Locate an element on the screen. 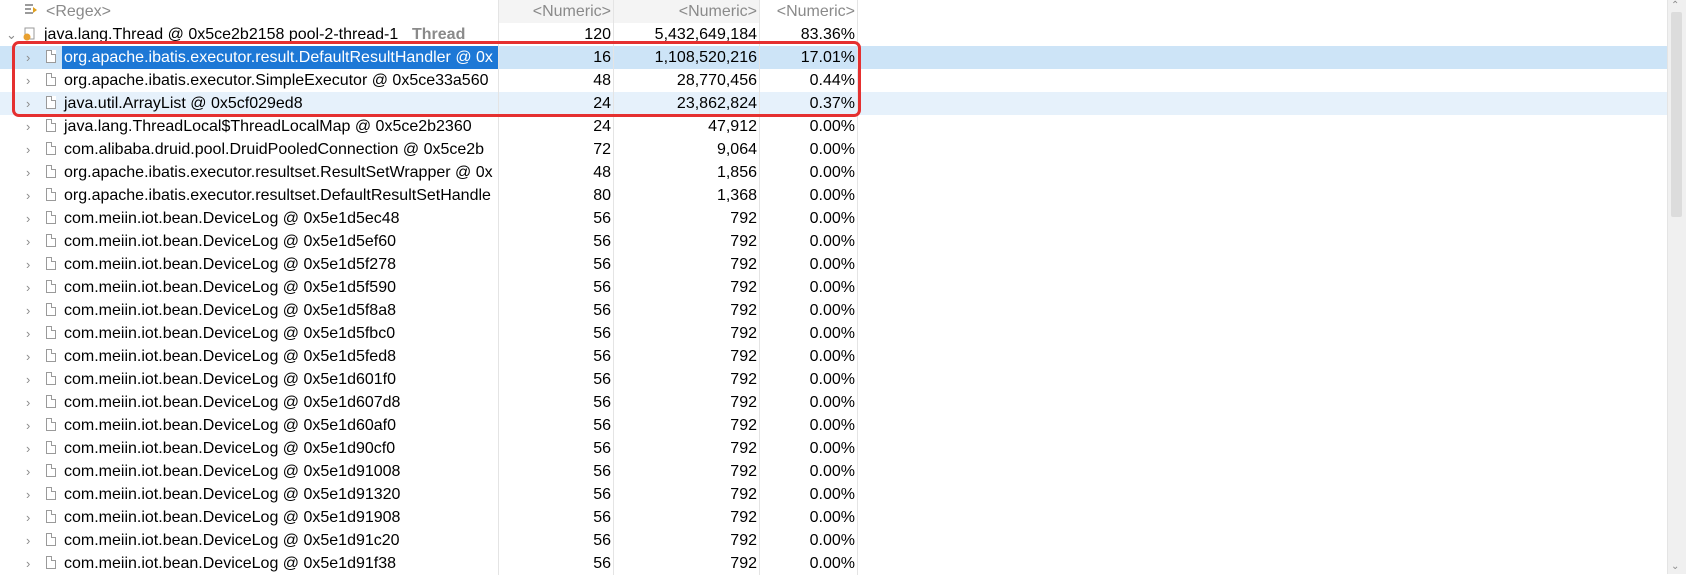  chevron-down-icon: ⌄ is located at coordinates (11, 34).